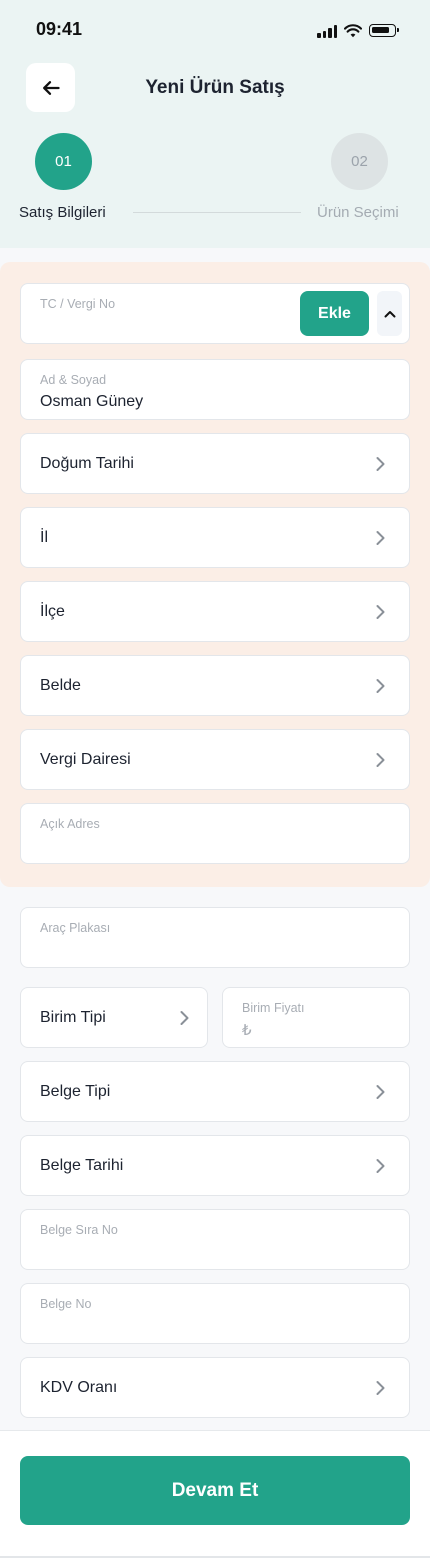  What do you see at coordinates (353, 31) in the screenshot?
I see `wifi-icon` at bounding box center [353, 31].